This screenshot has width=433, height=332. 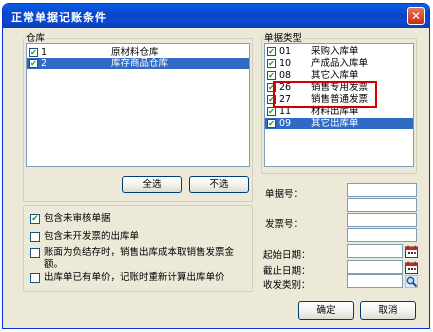 I want to click on doc-type-item-09: ✔ 09 其它出库单, so click(x=339, y=123).